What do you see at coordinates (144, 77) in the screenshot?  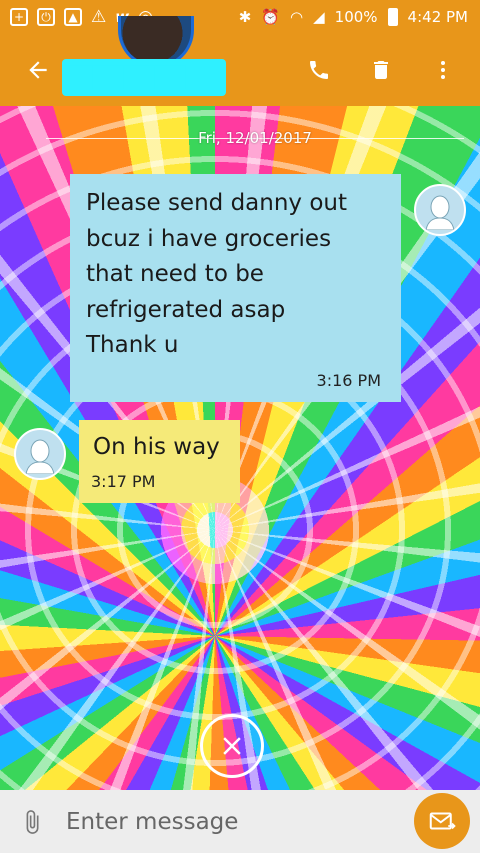 I see `contact-name: ████████` at bounding box center [144, 77].